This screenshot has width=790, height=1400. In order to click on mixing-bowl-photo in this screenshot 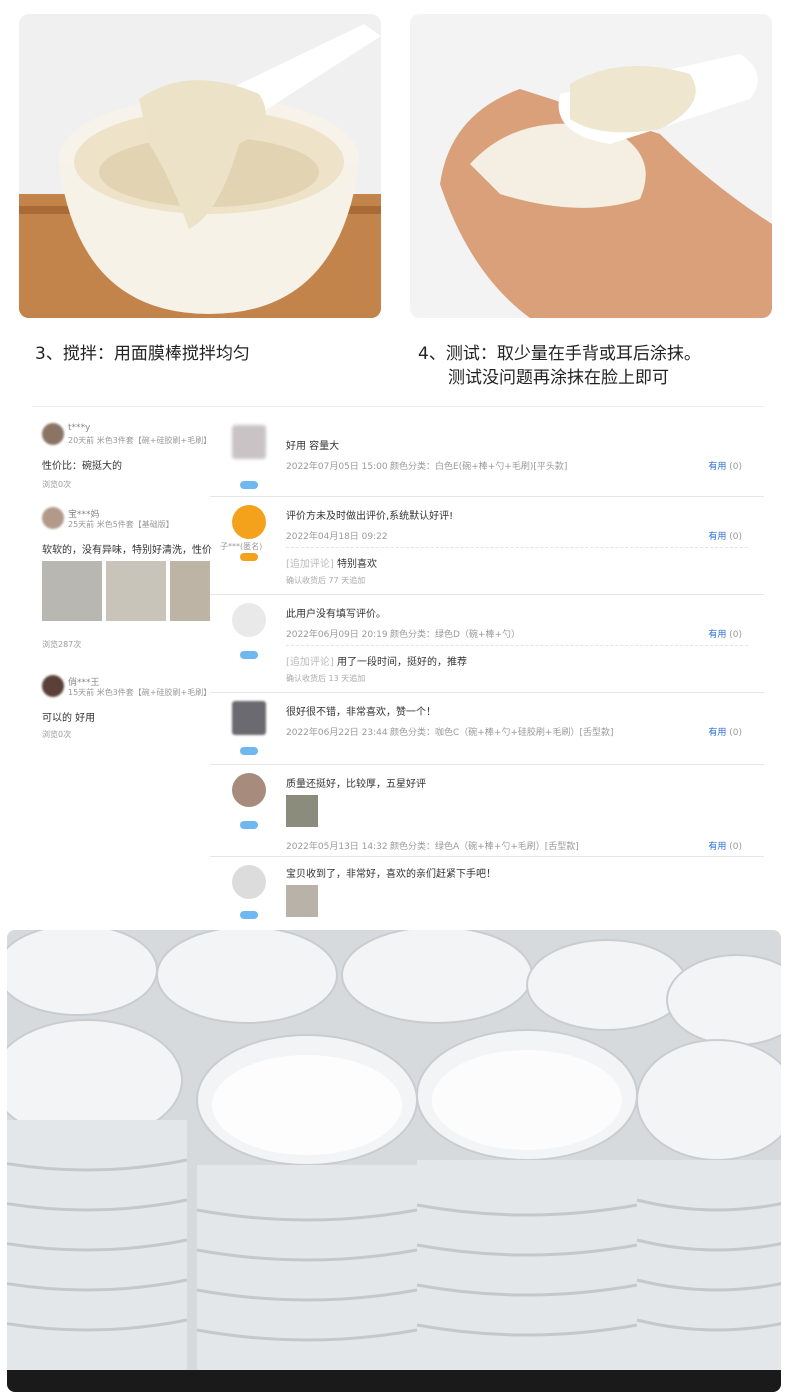, I will do `click(200, 166)`.